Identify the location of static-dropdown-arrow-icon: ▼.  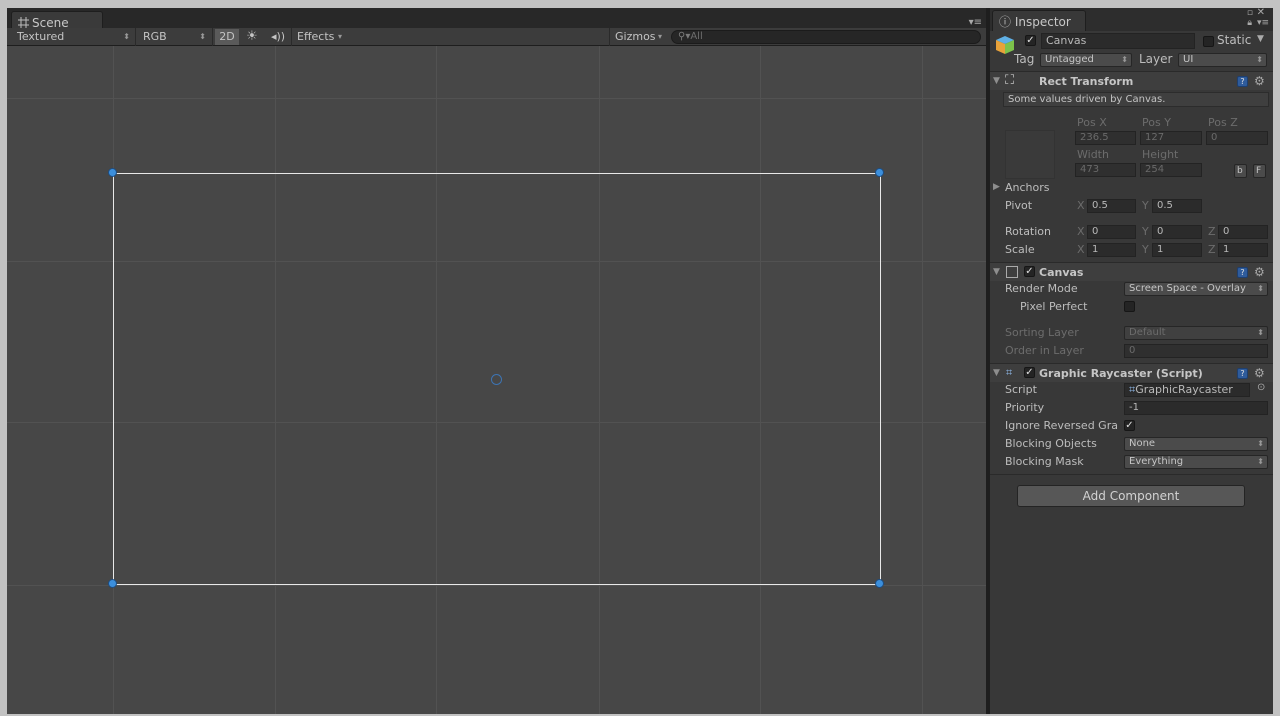
(1260, 39).